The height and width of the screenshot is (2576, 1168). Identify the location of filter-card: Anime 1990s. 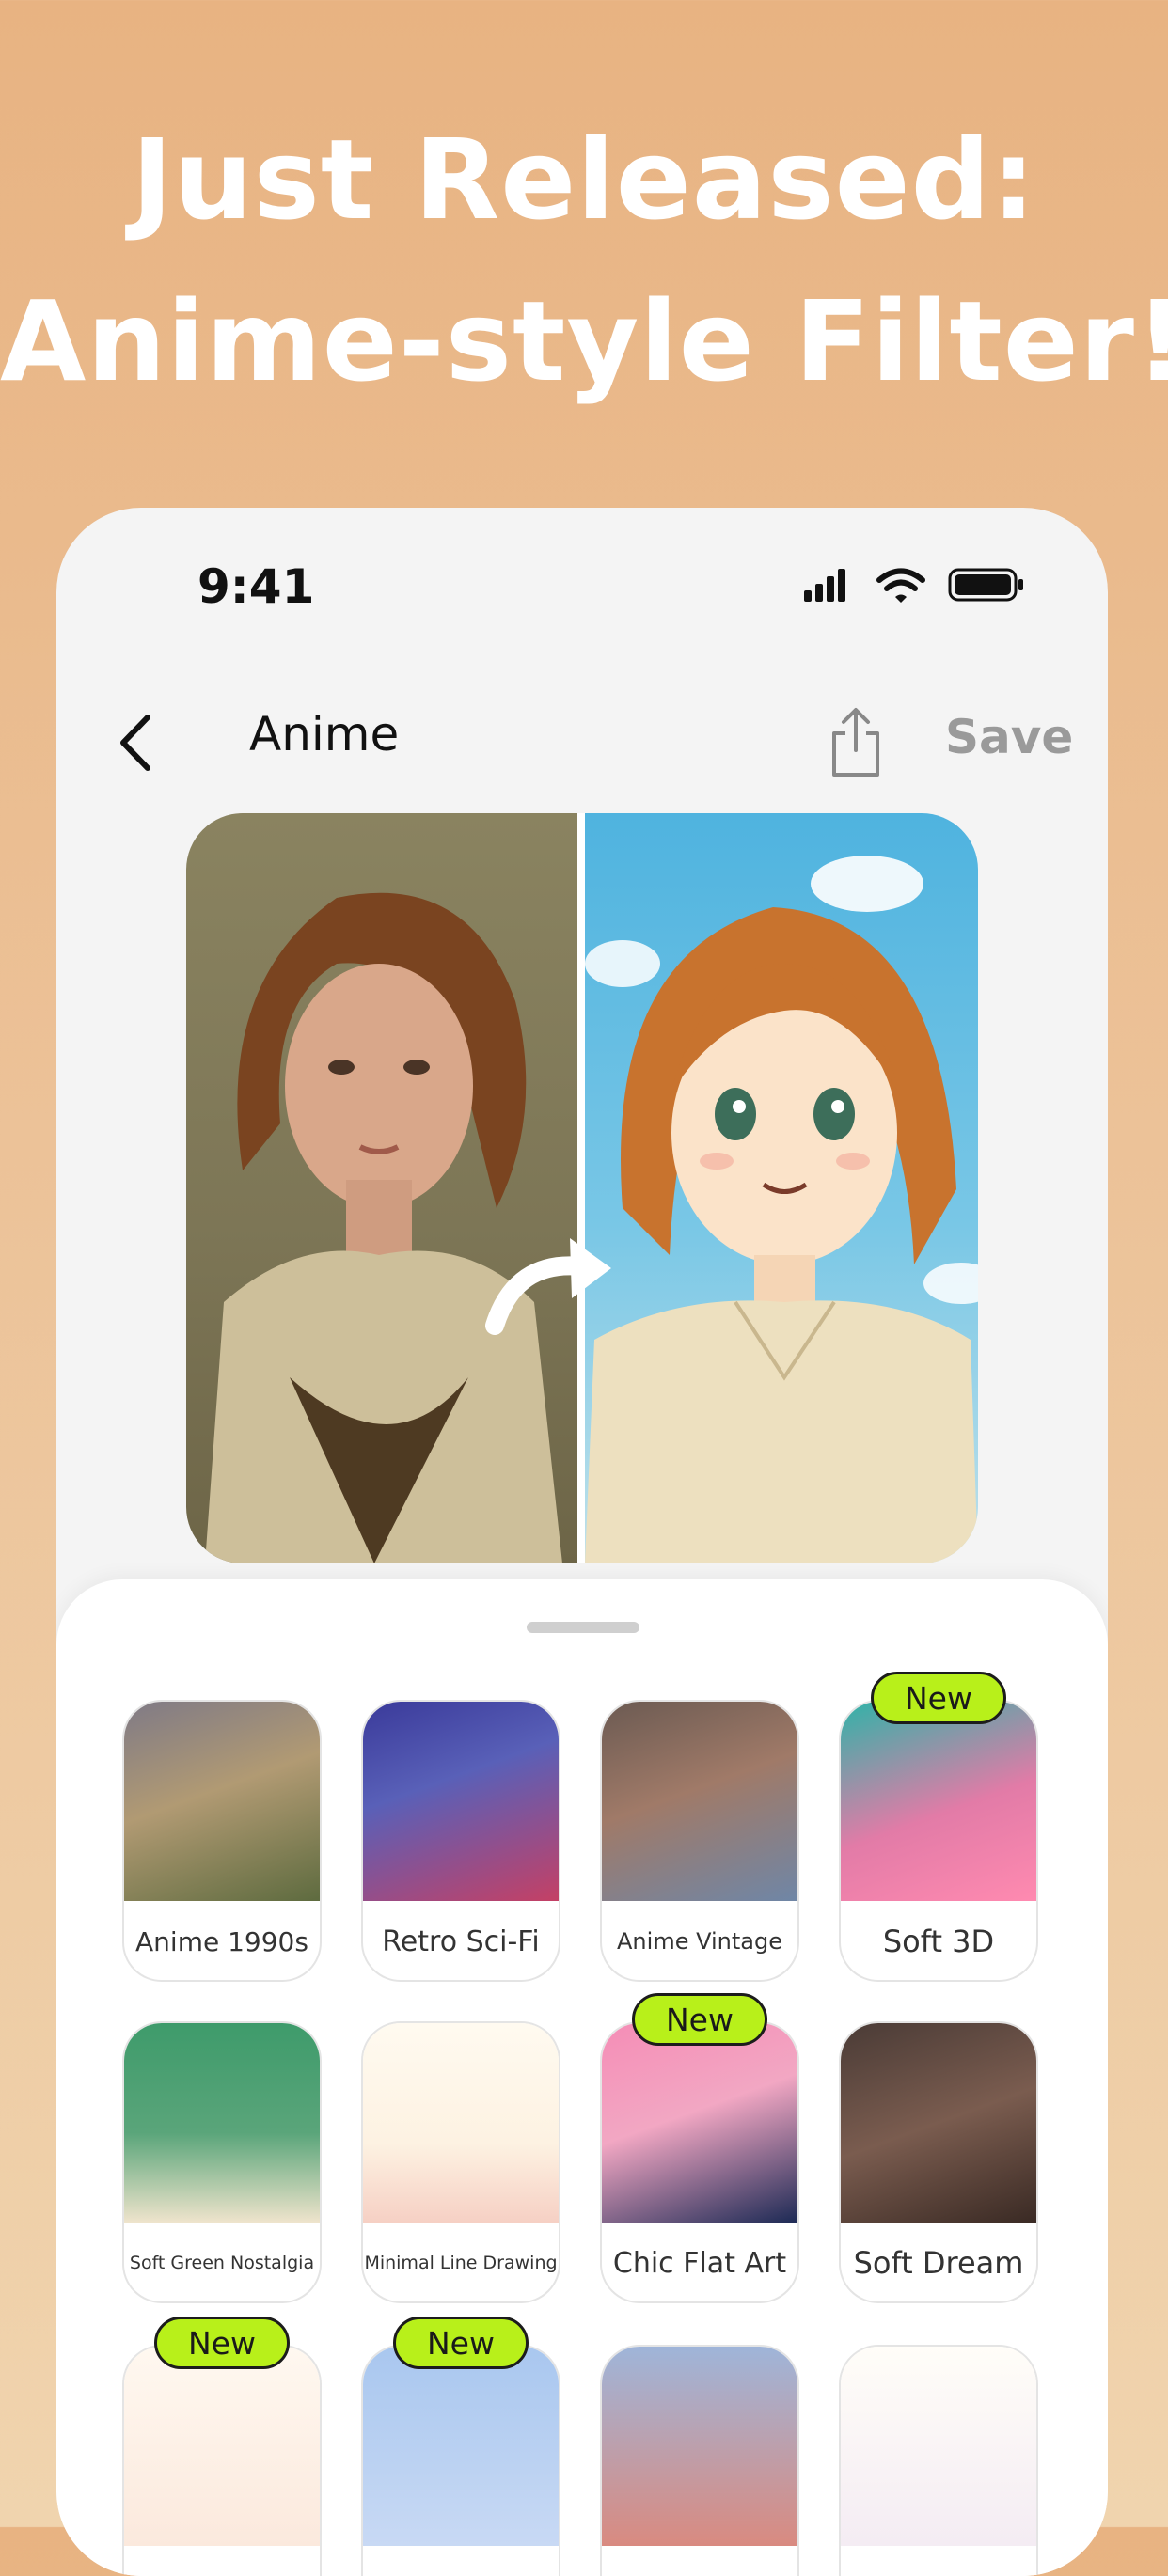
(222, 1841).